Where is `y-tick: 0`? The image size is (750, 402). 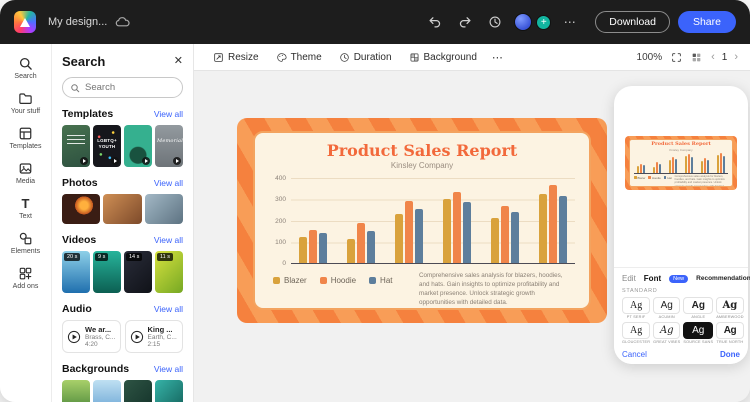 y-tick: 0 is located at coordinates (284, 263).